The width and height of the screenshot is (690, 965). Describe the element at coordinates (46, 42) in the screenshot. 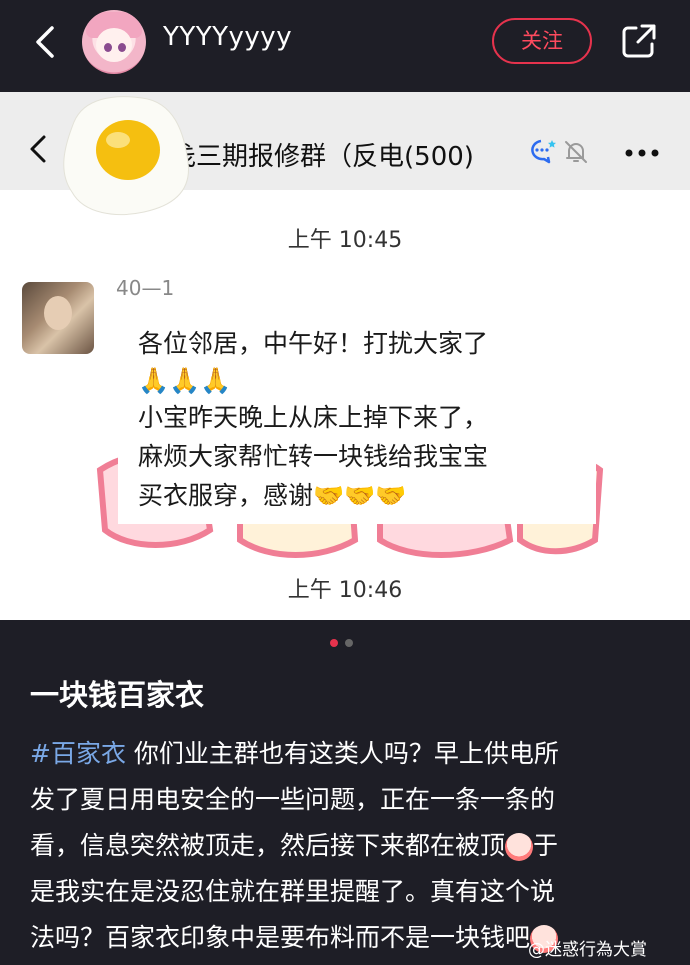

I see `back-arrow-icon` at that location.